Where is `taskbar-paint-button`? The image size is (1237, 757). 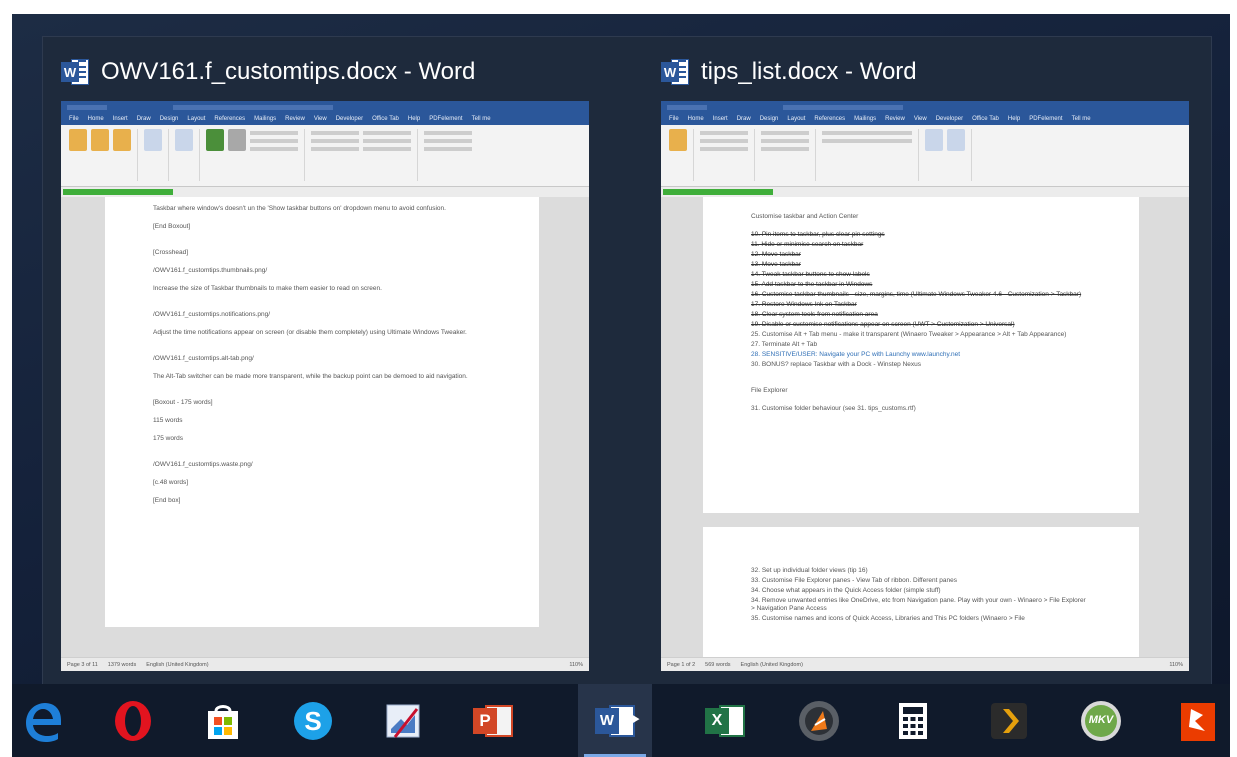
taskbar-paint-button is located at coordinates (403, 720).